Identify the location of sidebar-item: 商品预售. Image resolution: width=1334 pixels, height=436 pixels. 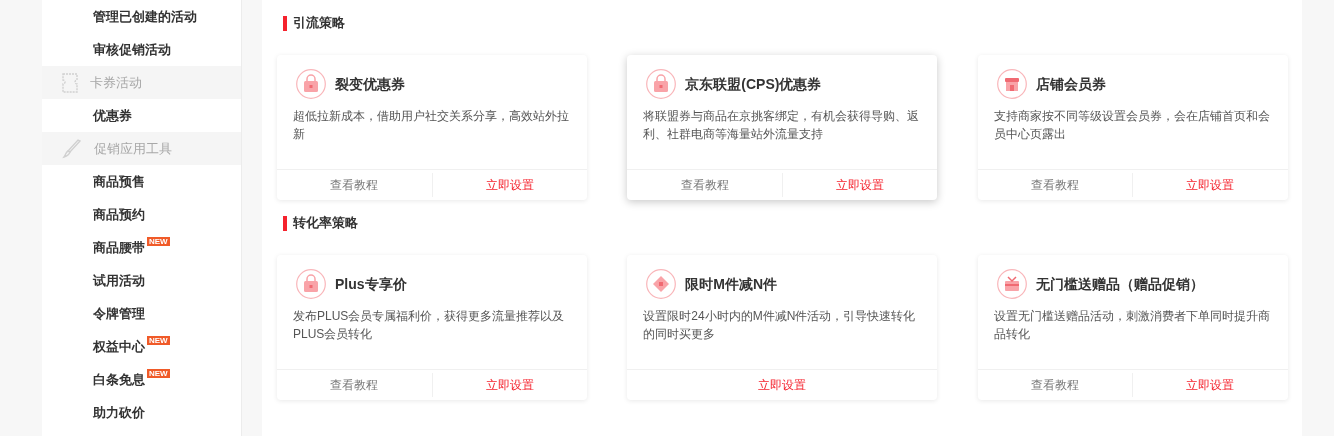
(119, 181).